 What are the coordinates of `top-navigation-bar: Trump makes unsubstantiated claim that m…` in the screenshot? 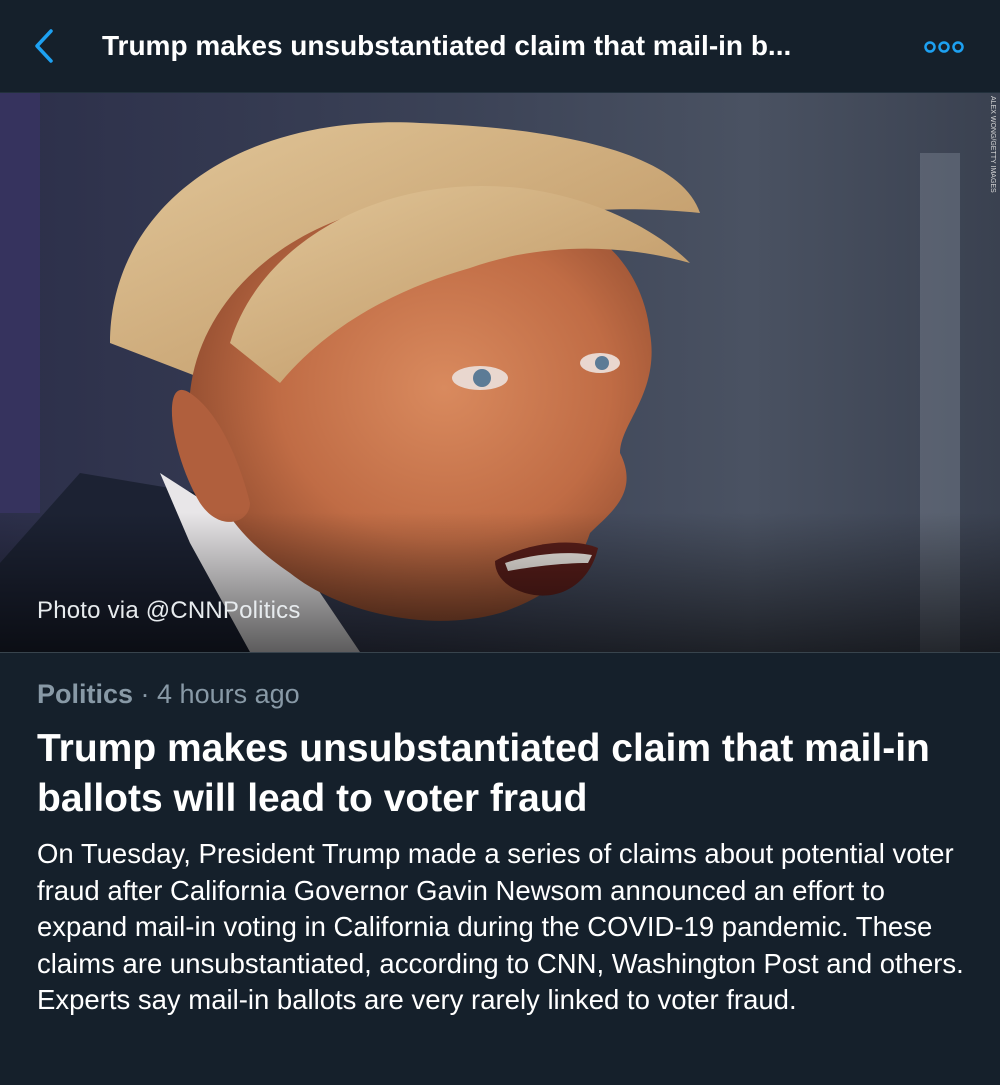 It's located at (500, 46).